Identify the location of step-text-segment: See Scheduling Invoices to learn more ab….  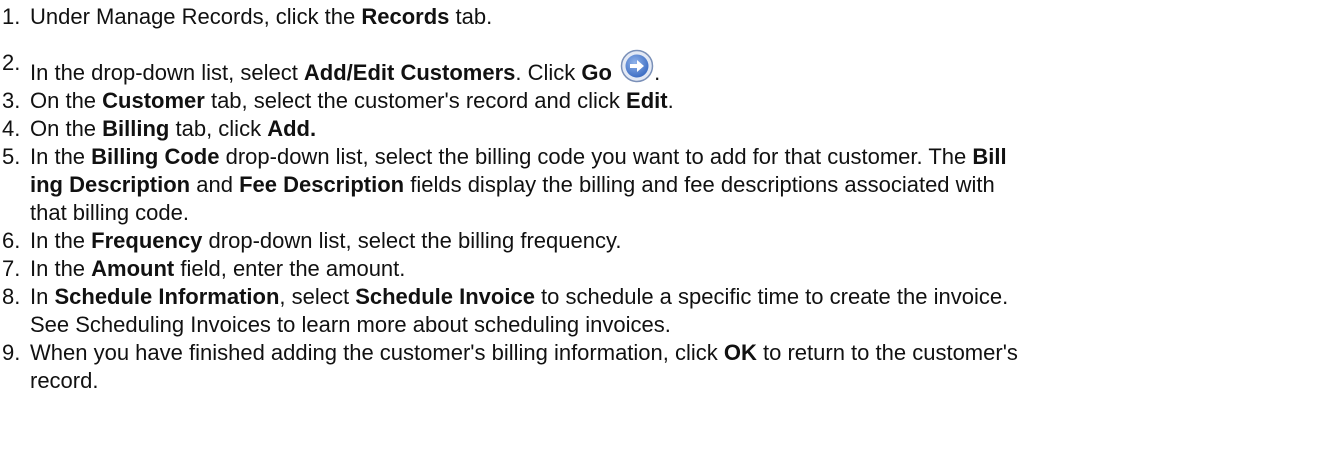
(350, 324).